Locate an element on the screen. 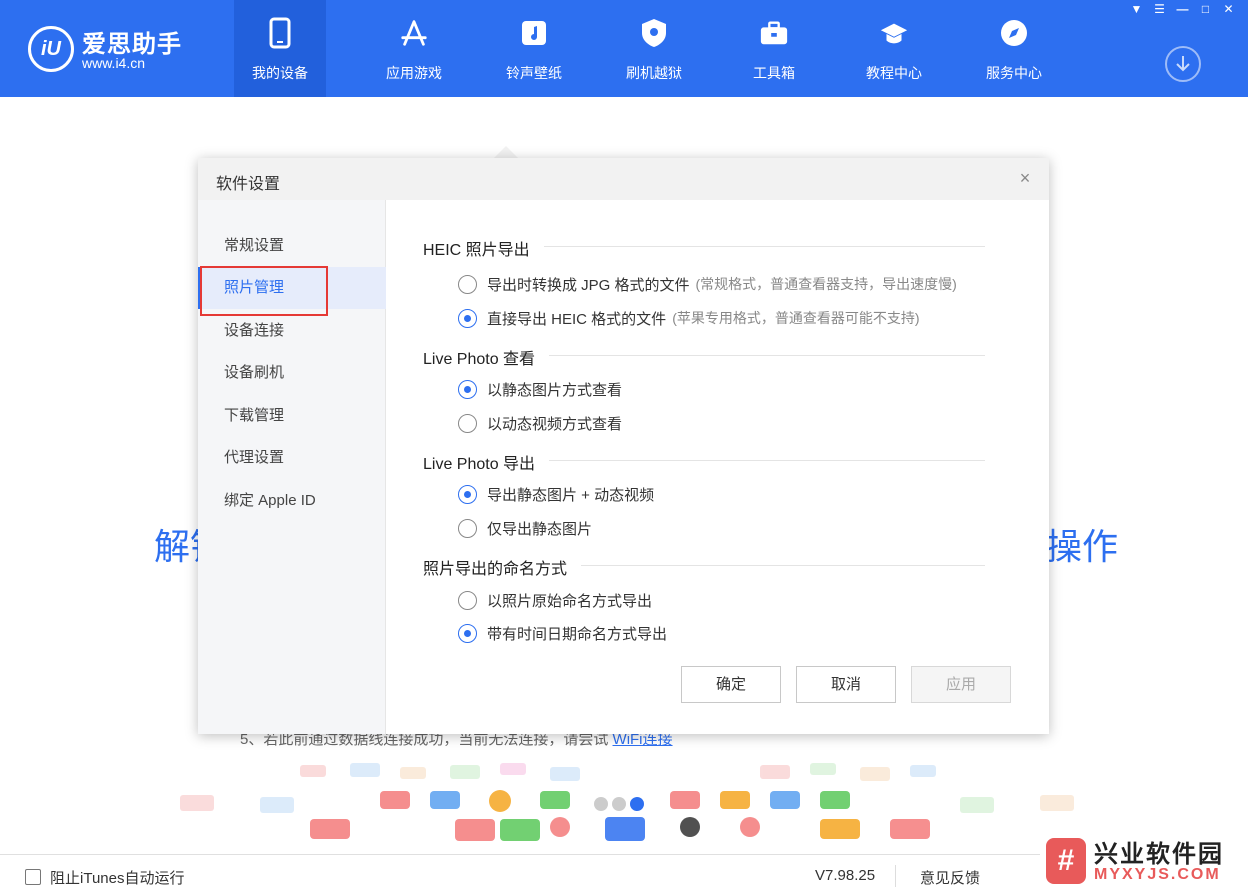 Image resolution: width=1248 pixels, height=896 pixels. app-icon-cloud is located at coordinates (627, 802).